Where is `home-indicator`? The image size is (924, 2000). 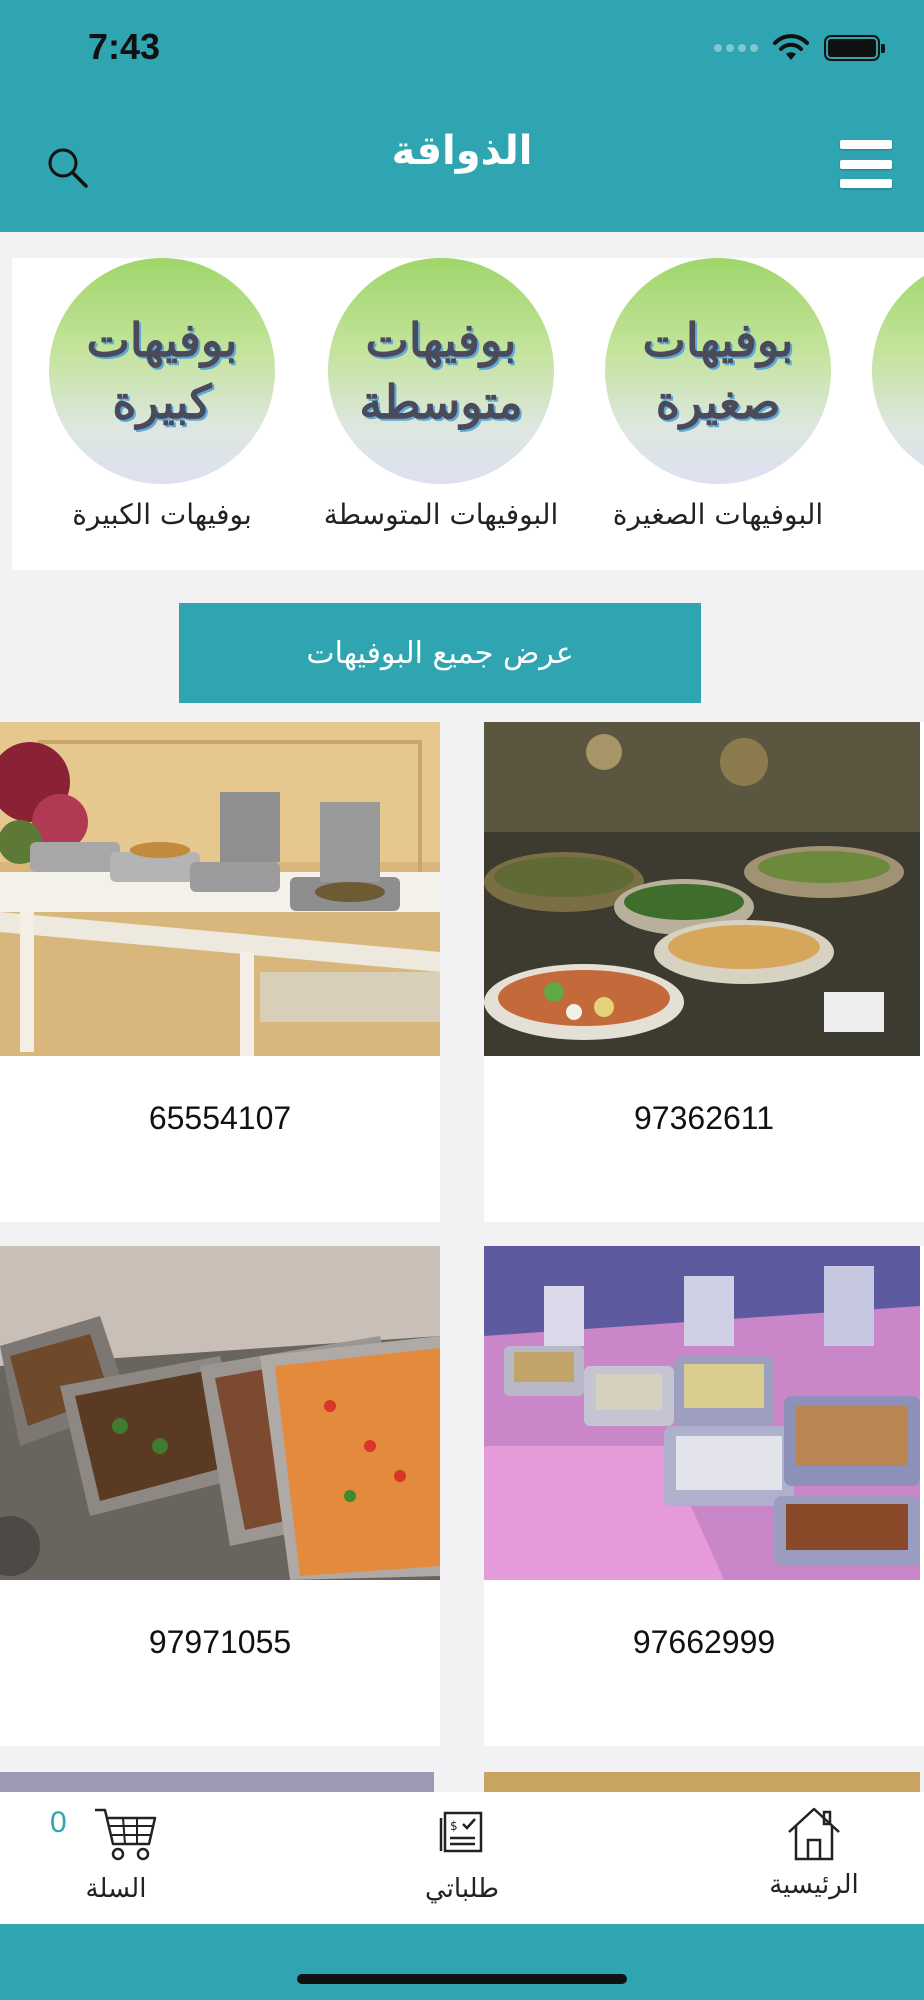
home-indicator is located at coordinates (462, 1979).